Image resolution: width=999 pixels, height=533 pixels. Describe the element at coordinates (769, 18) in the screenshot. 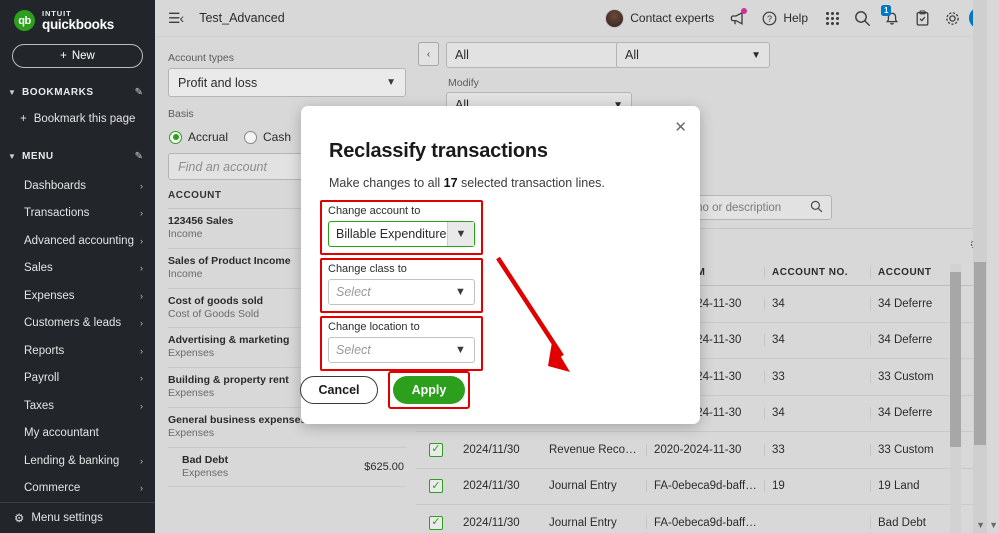

I see `help-circle-icon: ?` at that location.